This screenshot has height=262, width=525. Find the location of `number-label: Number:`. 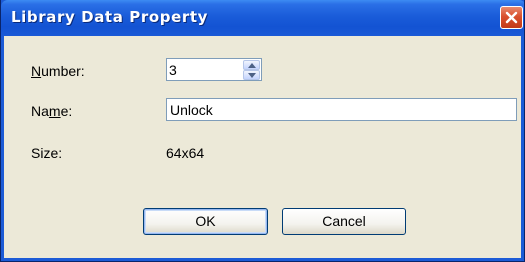

number-label: Number: is located at coordinates (58, 71).